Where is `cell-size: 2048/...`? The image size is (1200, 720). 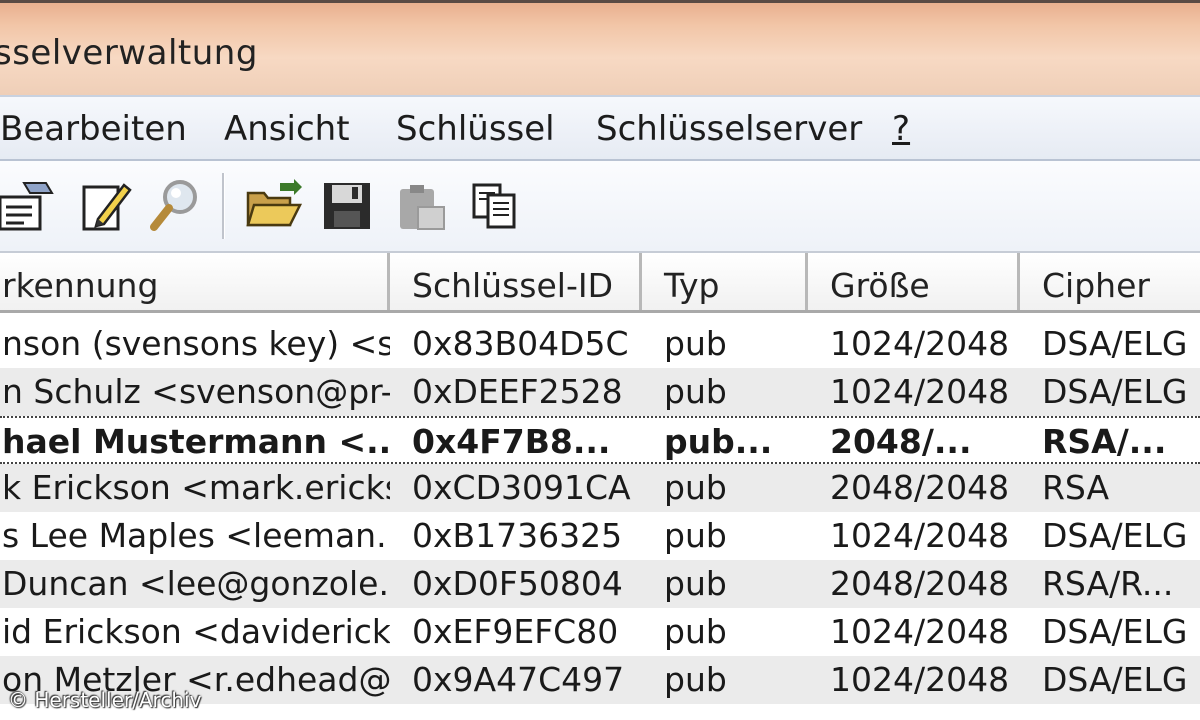 cell-size: 2048/... is located at coordinates (901, 441).